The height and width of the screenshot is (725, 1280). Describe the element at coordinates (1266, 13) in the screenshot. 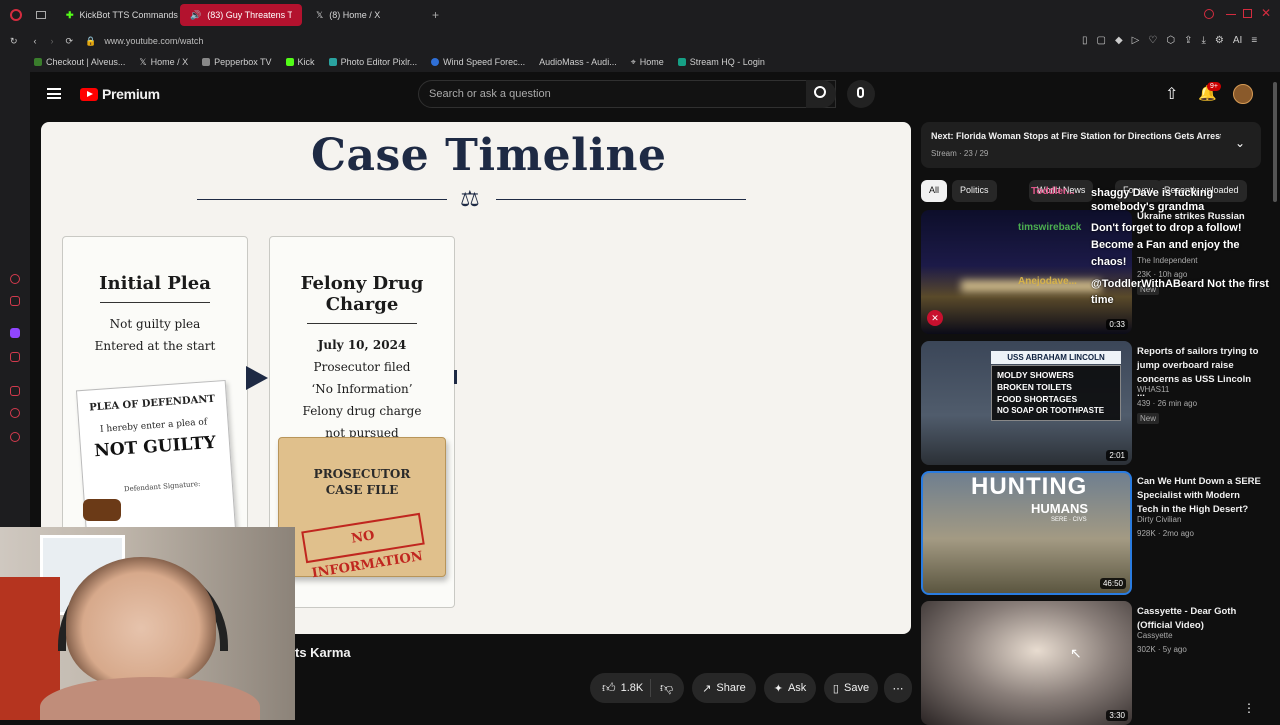

I see `close-window-icon: ✕` at that location.